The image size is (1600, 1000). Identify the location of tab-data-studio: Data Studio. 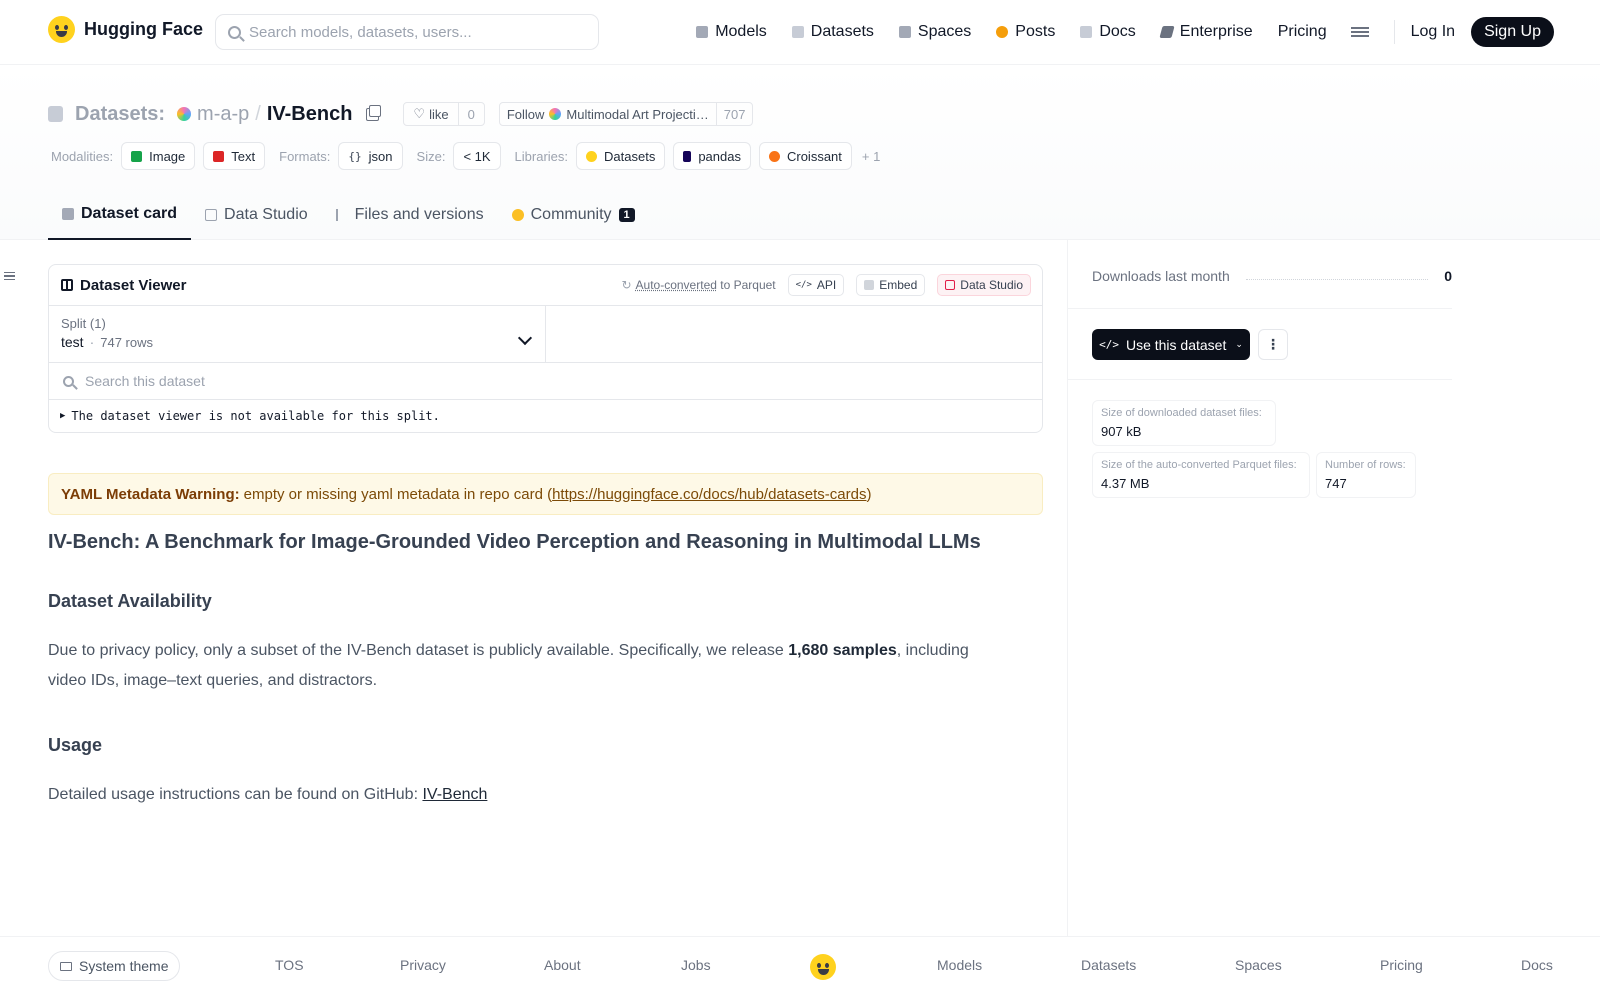
(256, 215).